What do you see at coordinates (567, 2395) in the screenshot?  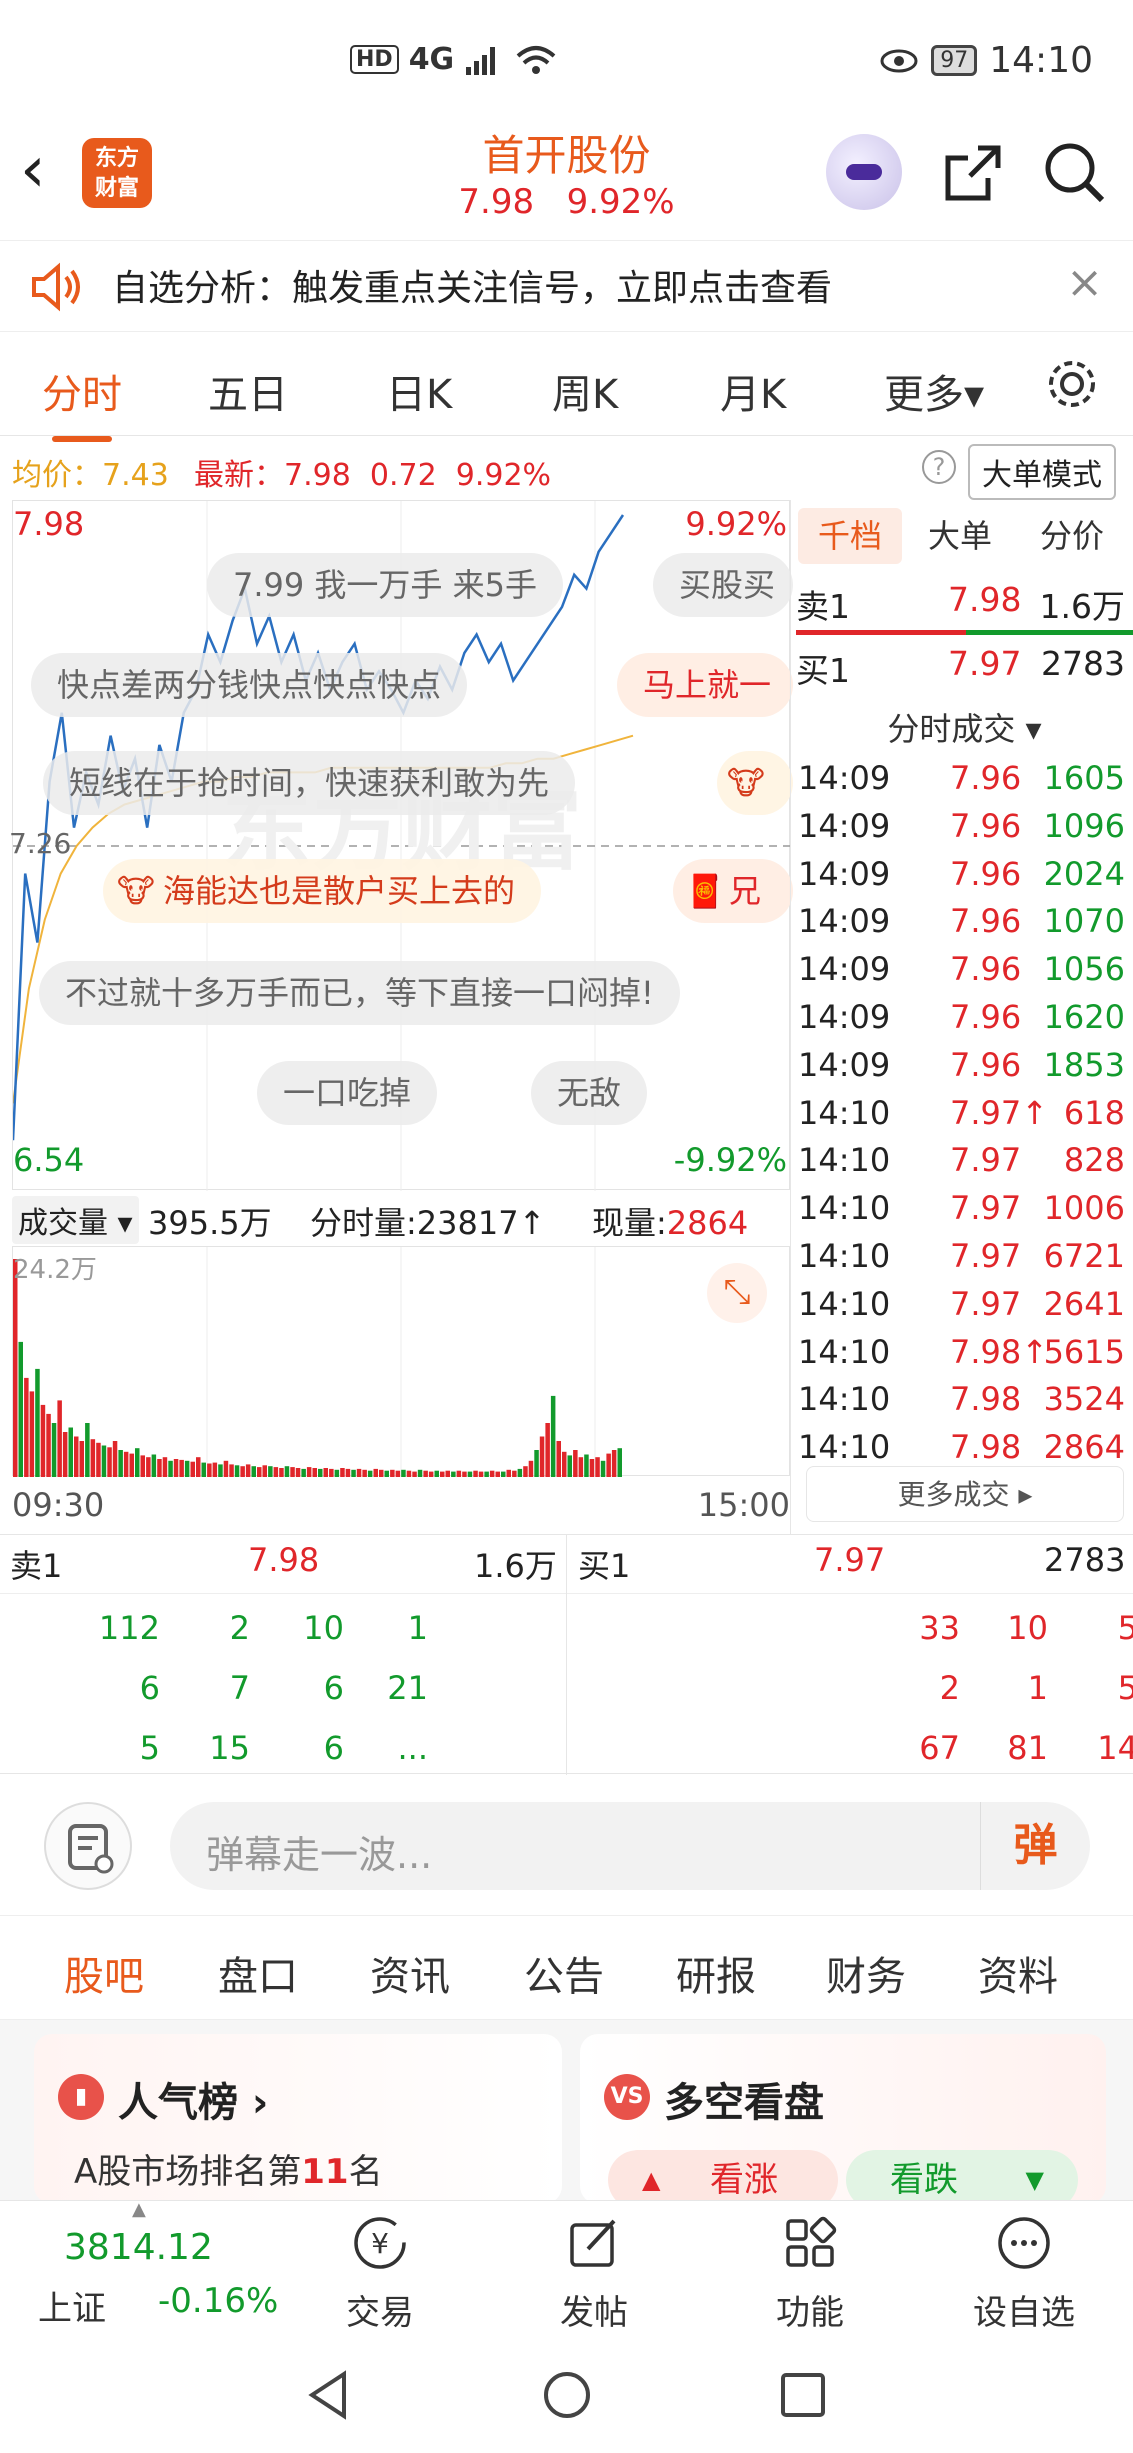 I see `home-circle-icon` at bounding box center [567, 2395].